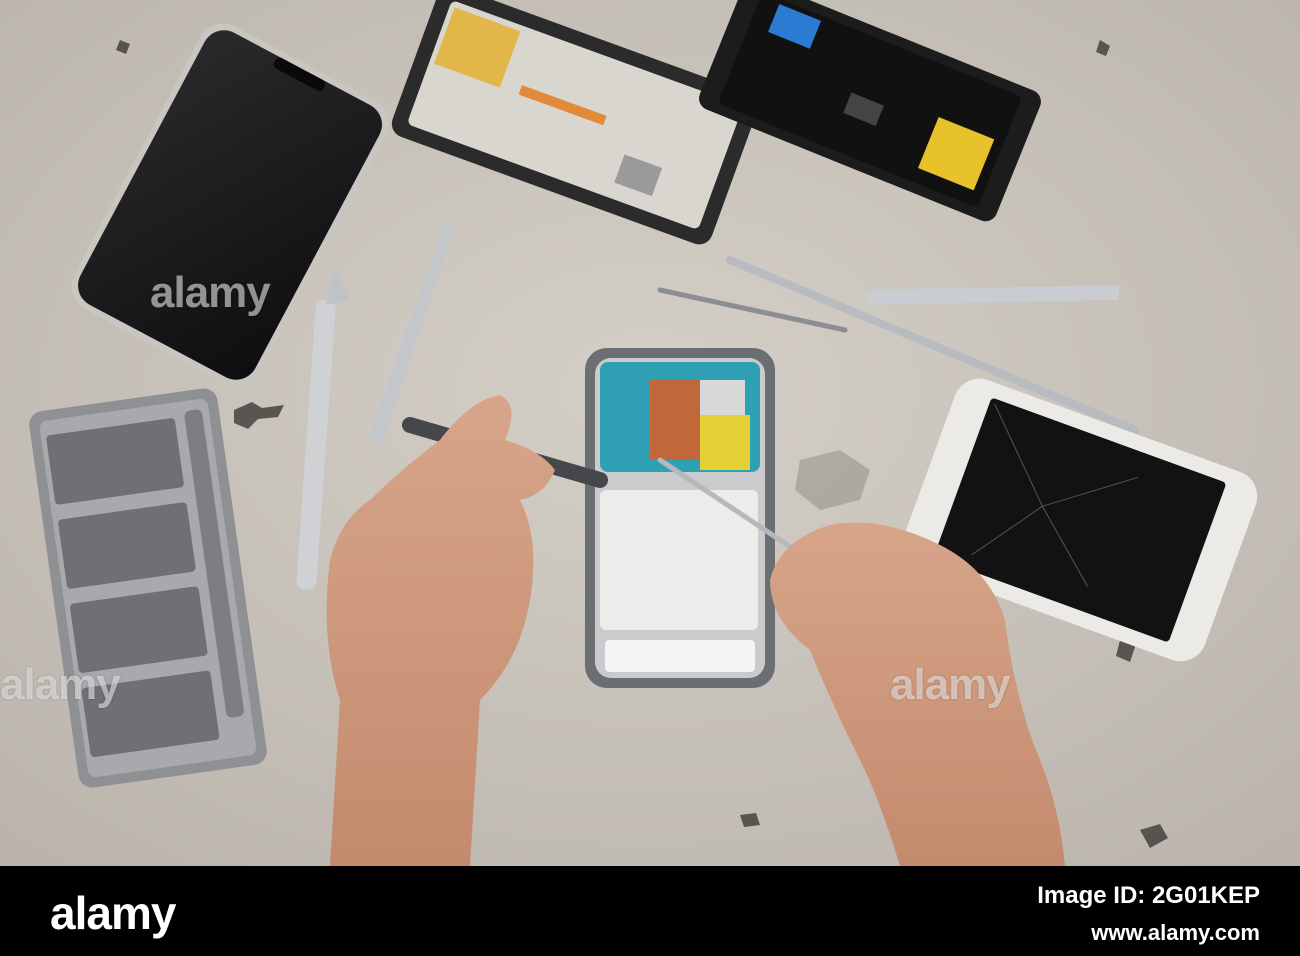 This screenshot has width=1300, height=956. I want to click on footer-logo: alamy, so click(113, 913).